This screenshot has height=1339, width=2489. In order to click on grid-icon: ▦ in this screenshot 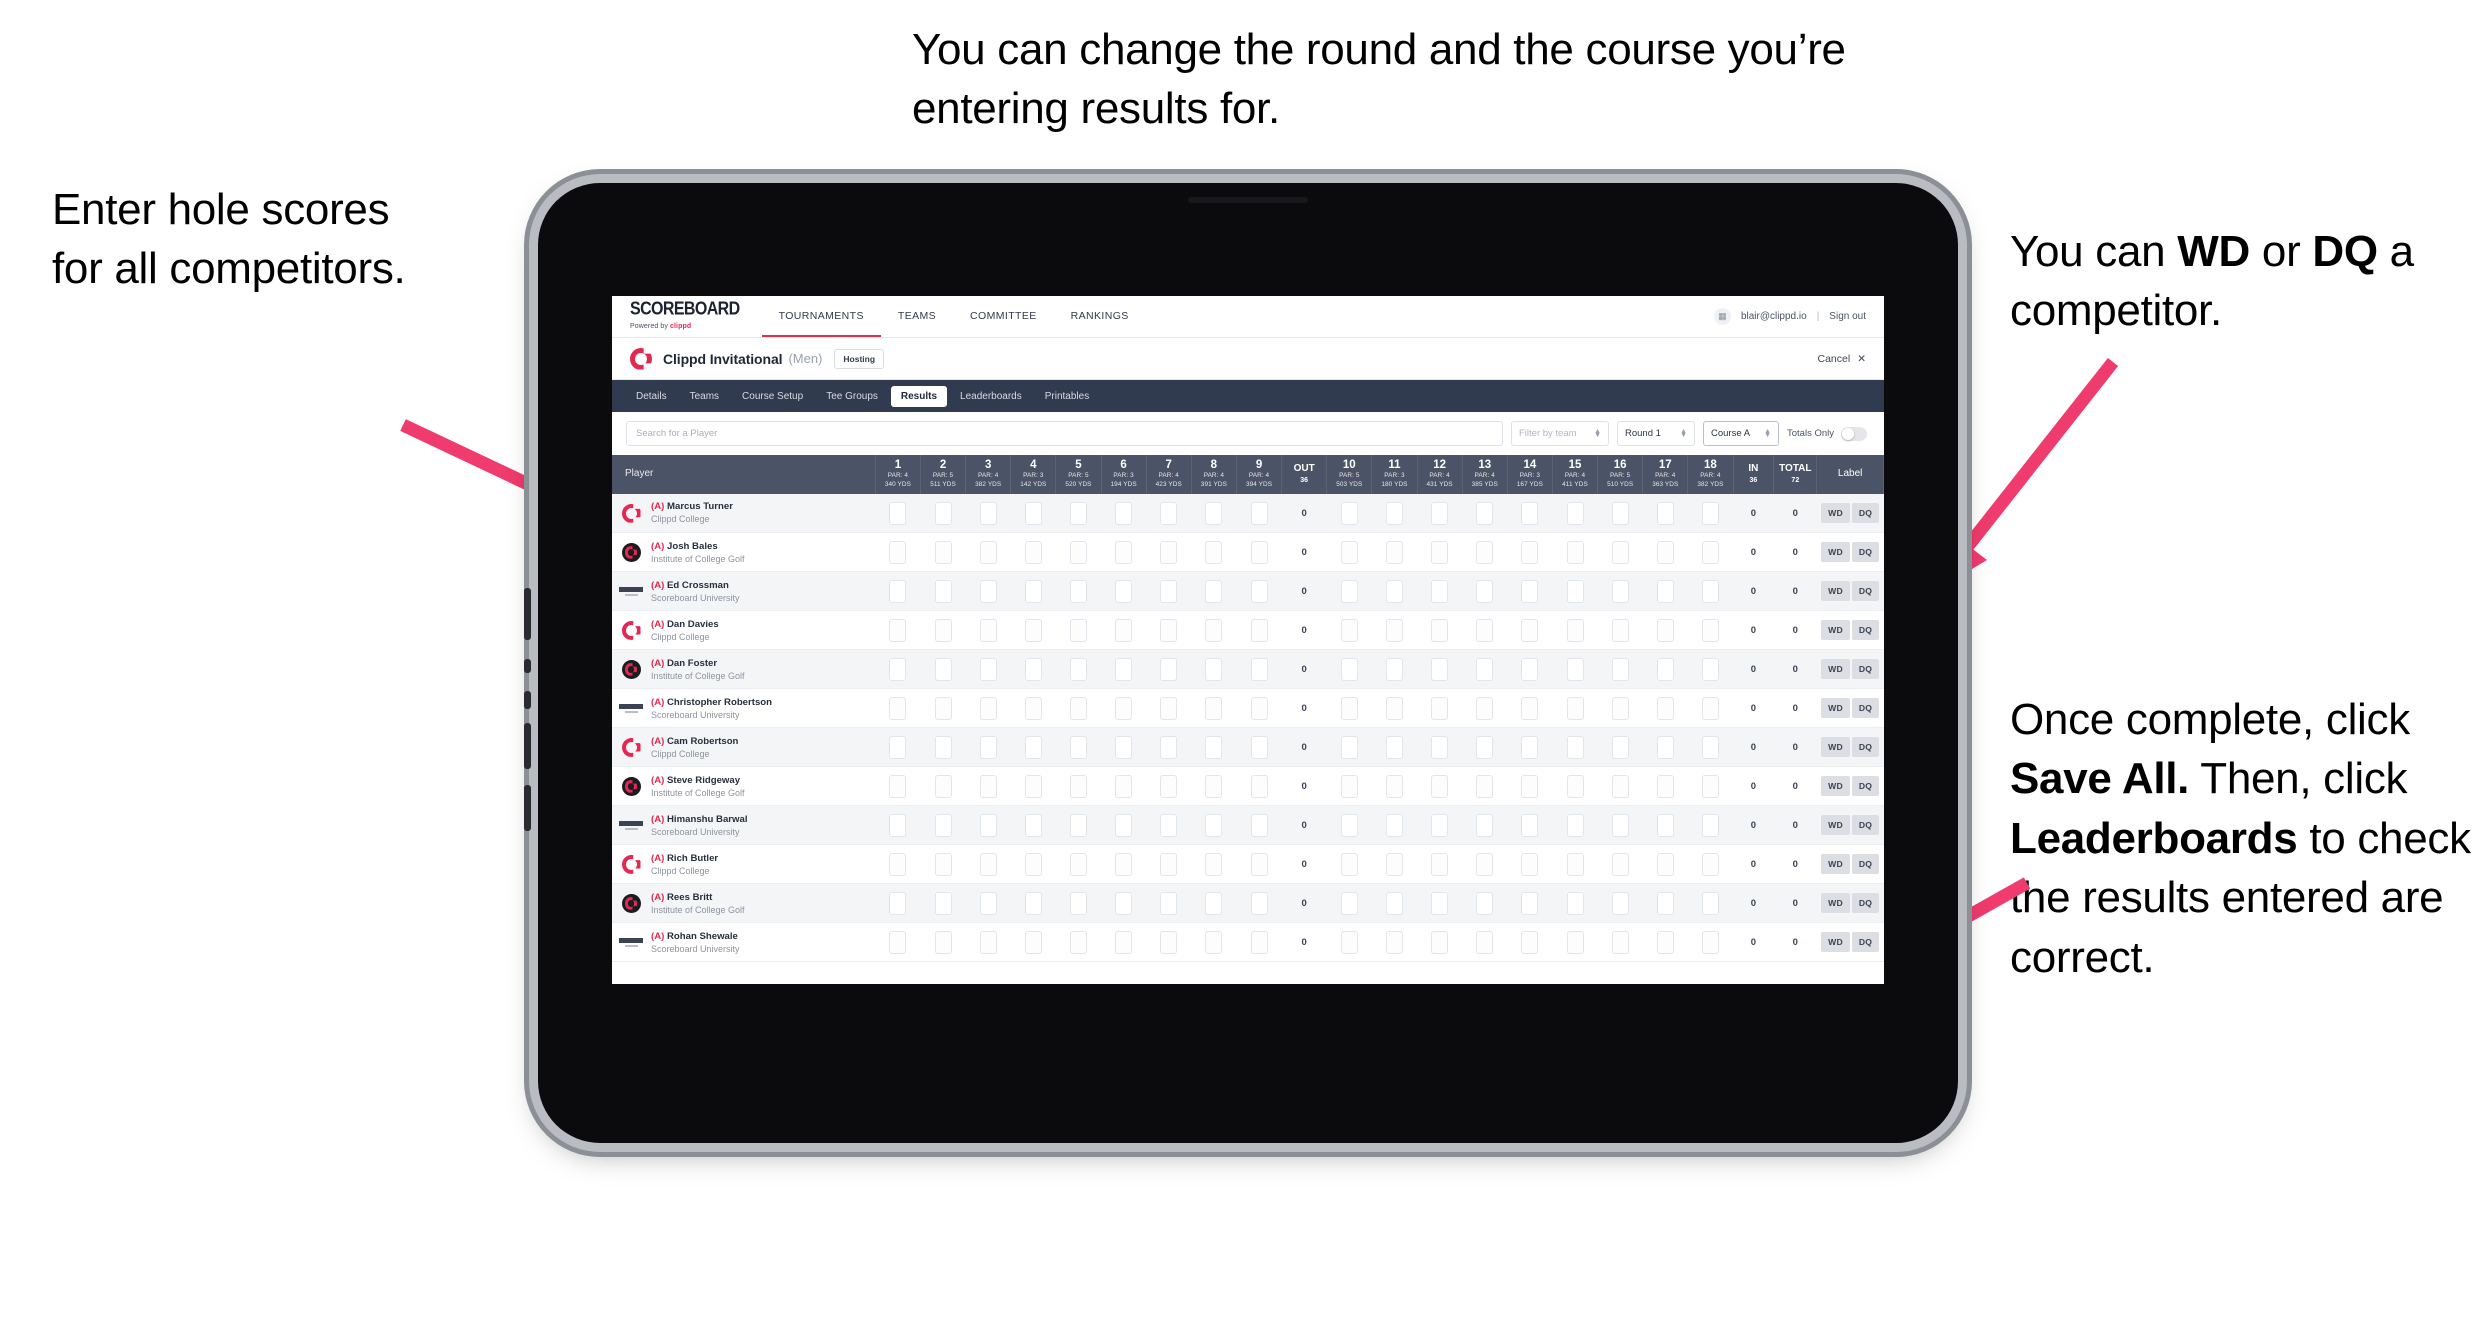, I will do `click(1722, 316)`.